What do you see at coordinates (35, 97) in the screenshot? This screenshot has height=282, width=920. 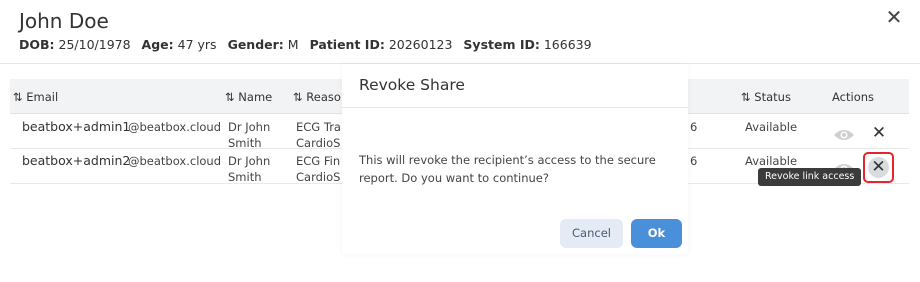 I see `column-header-email: ⇅ Email` at bounding box center [35, 97].